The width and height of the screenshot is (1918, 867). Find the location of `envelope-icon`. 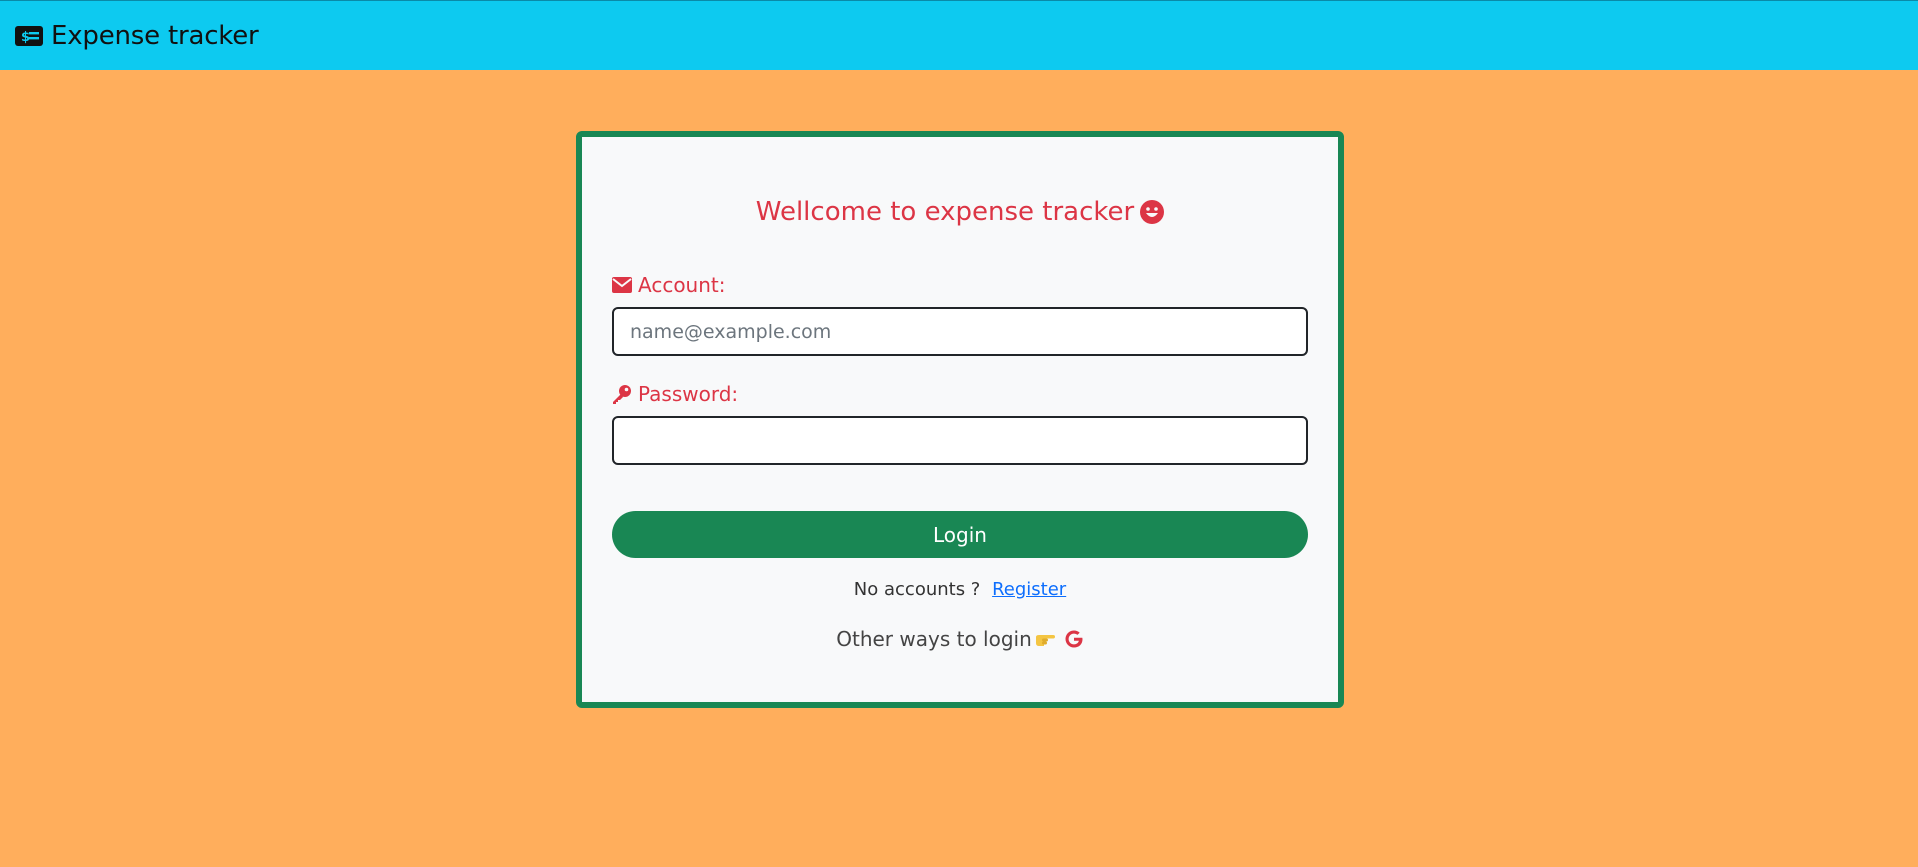

envelope-icon is located at coordinates (622, 285).